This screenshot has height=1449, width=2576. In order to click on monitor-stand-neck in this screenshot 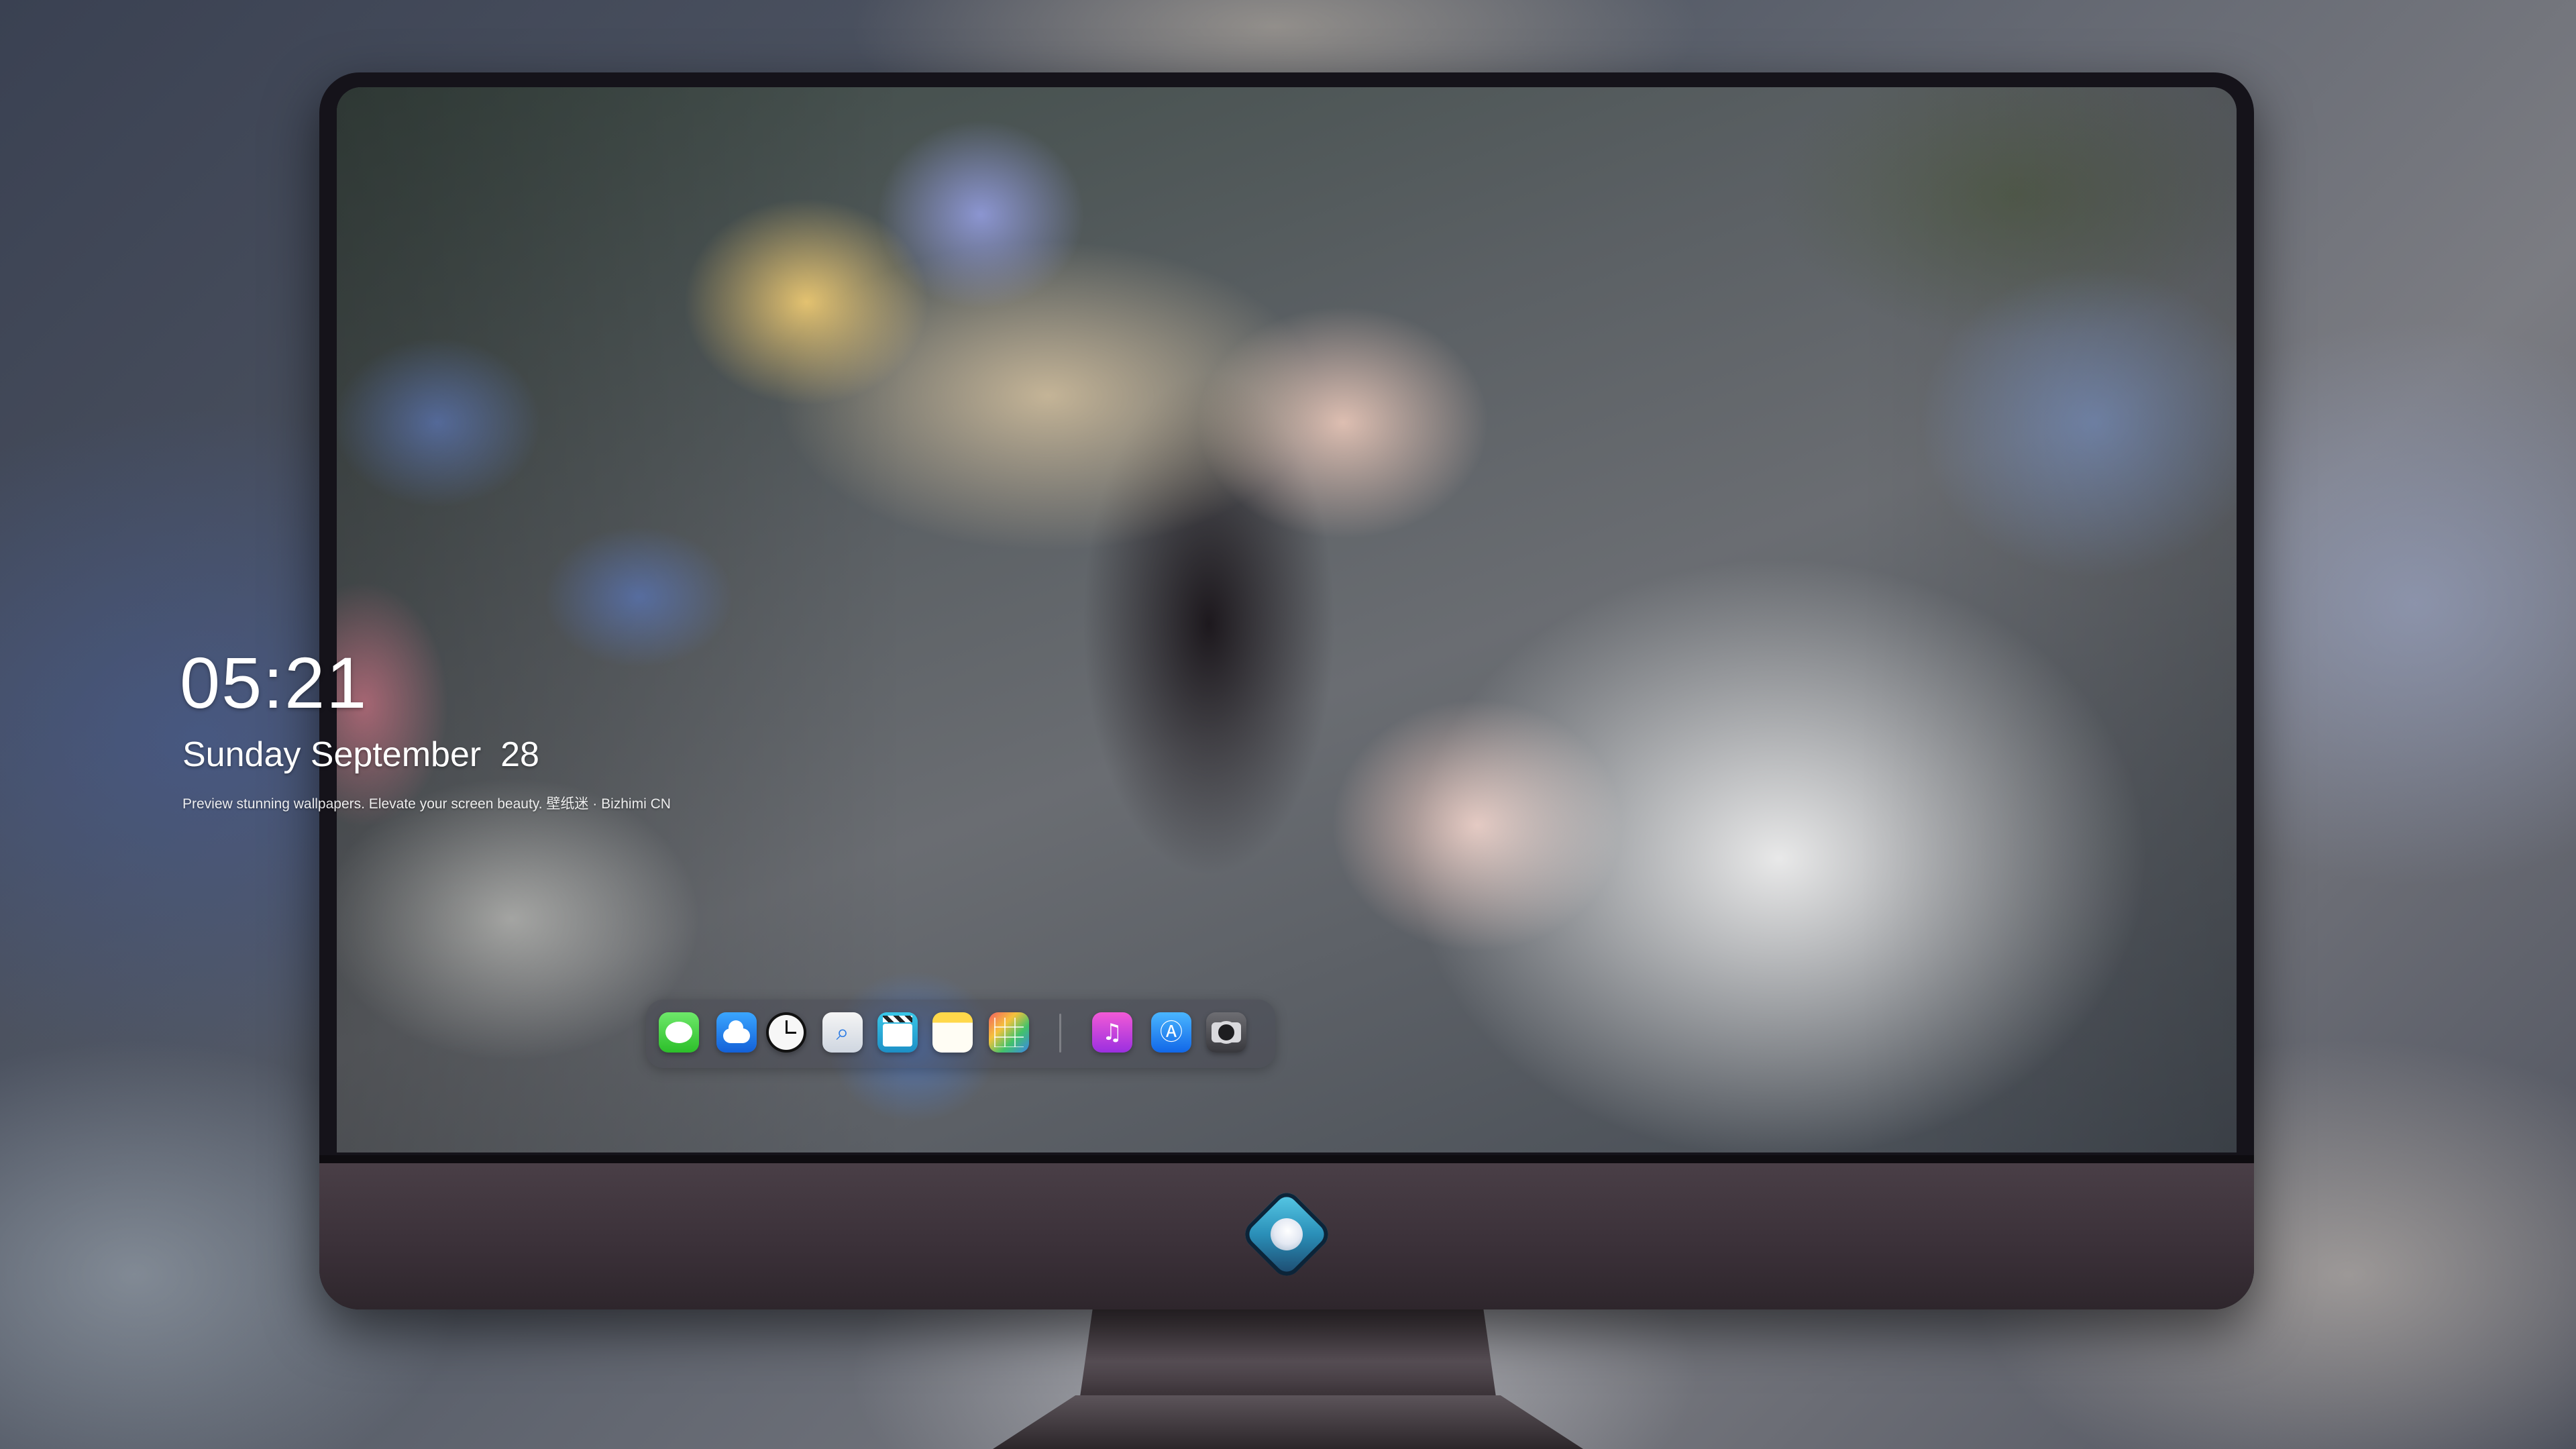, I will do `click(1288, 1353)`.